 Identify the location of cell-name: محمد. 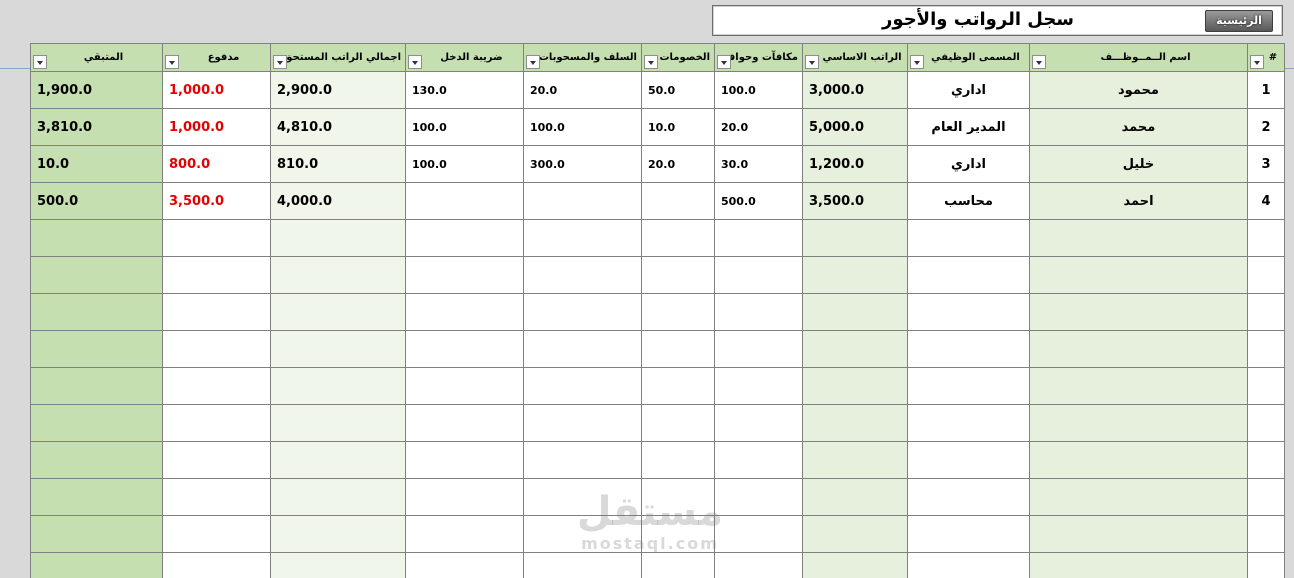
(1138, 127).